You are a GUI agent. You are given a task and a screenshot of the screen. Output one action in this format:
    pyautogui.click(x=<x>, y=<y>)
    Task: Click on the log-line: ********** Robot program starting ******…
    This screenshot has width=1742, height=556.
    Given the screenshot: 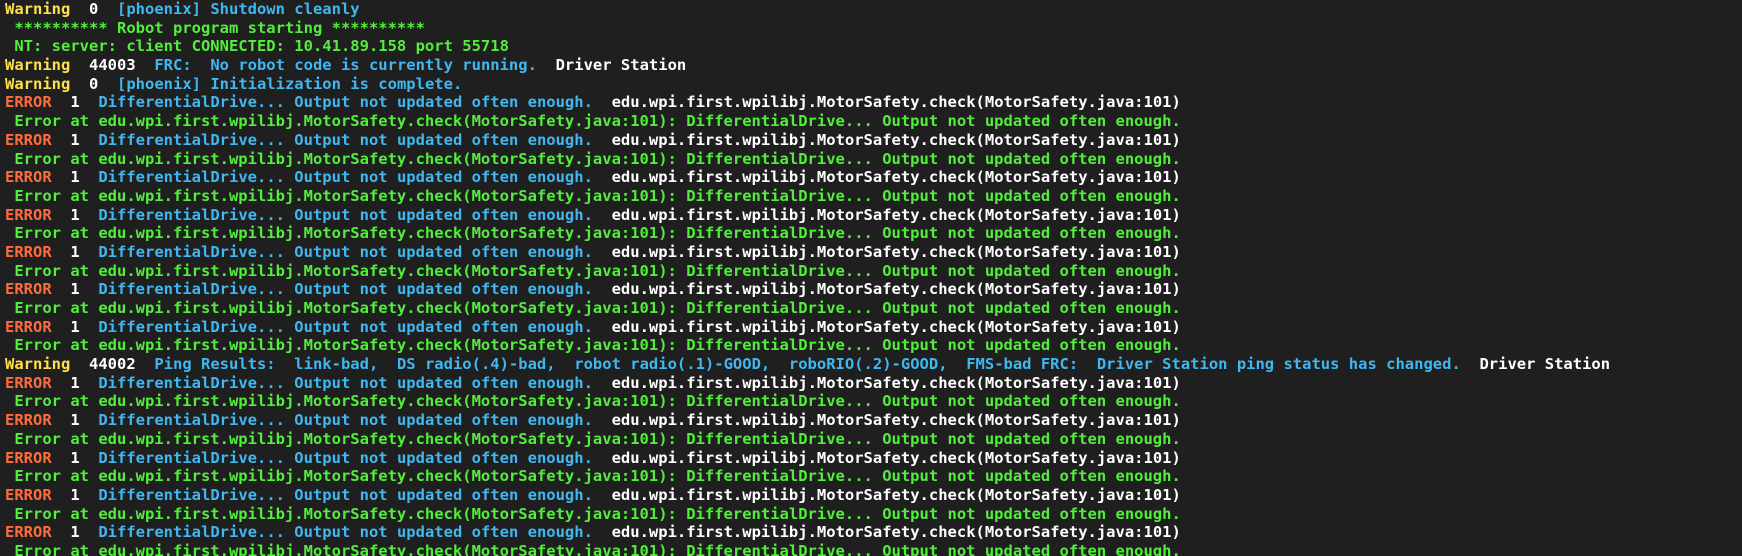 What is the action you would take?
    pyautogui.click(x=873, y=28)
    